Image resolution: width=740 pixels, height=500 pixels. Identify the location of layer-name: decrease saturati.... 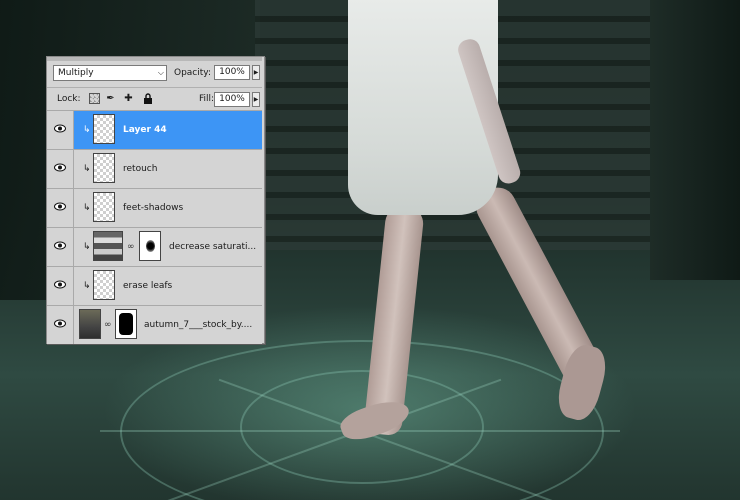
(212, 247).